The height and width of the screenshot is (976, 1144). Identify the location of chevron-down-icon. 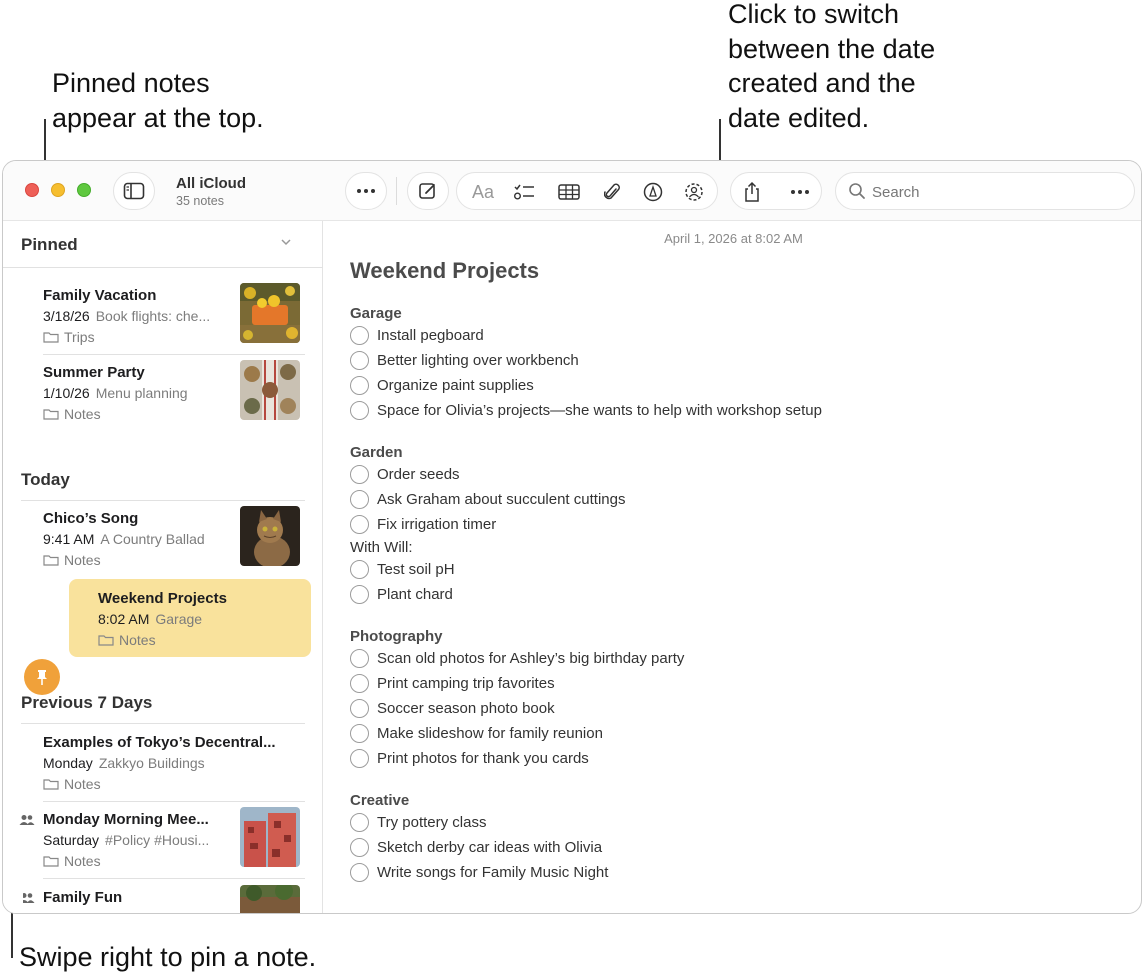
(286, 242).